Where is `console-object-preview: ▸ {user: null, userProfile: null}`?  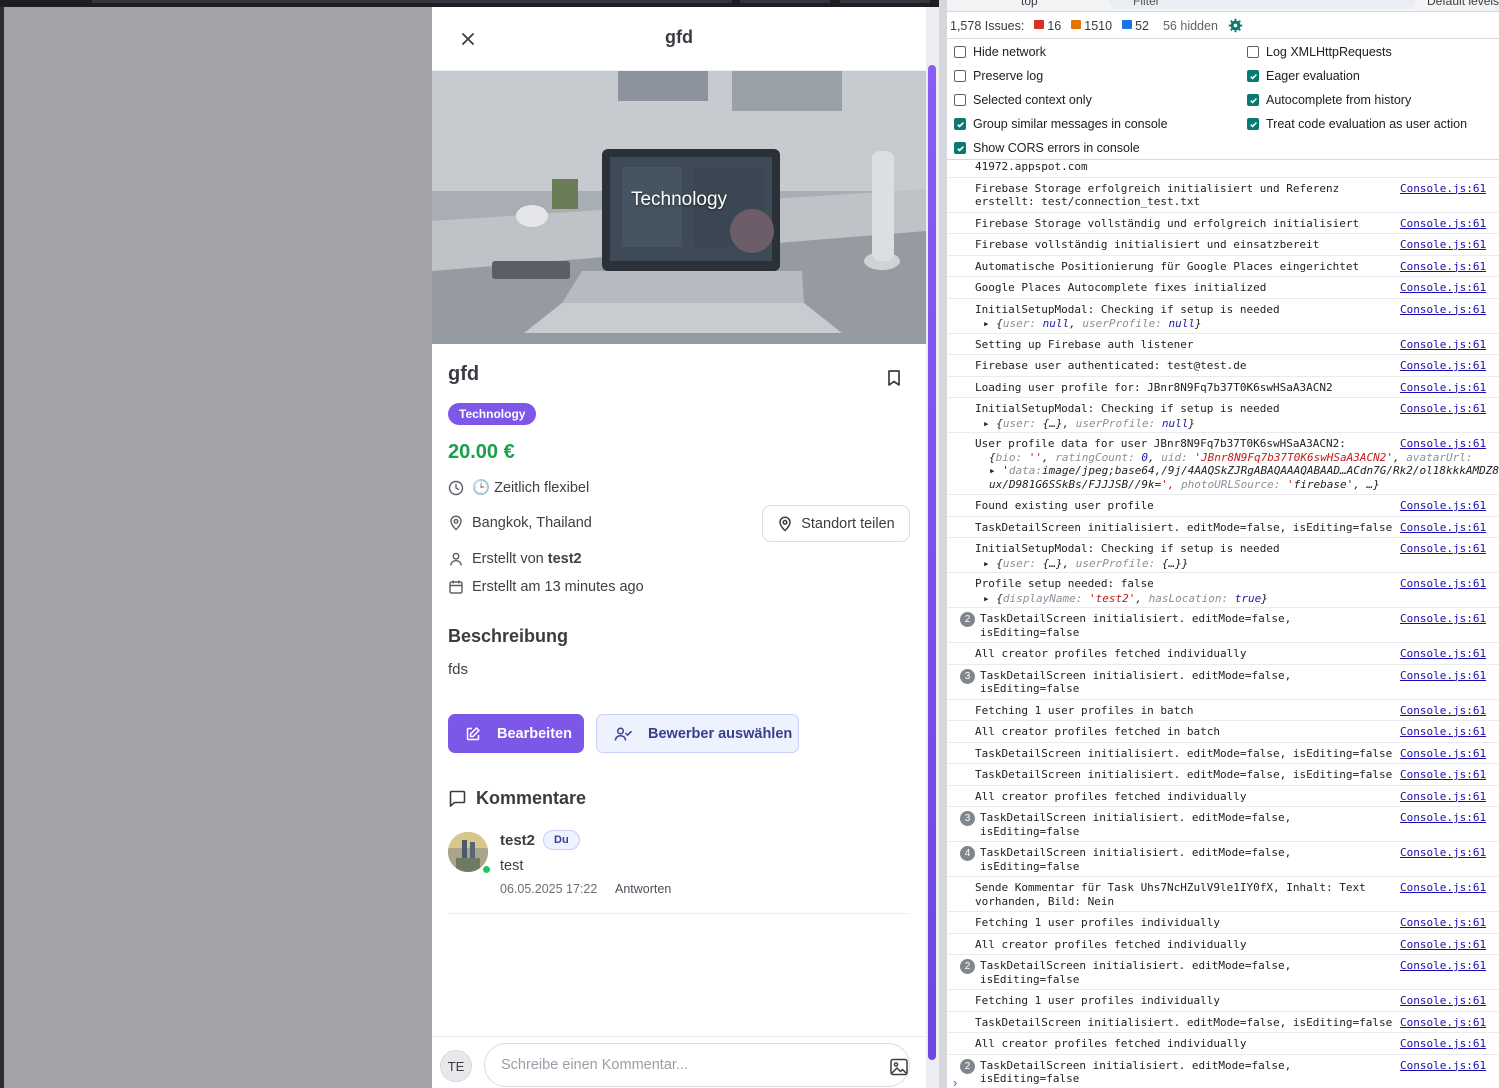
console-object-preview: ▸ {user: null, userProfile: null} is located at coordinates (1092, 324).